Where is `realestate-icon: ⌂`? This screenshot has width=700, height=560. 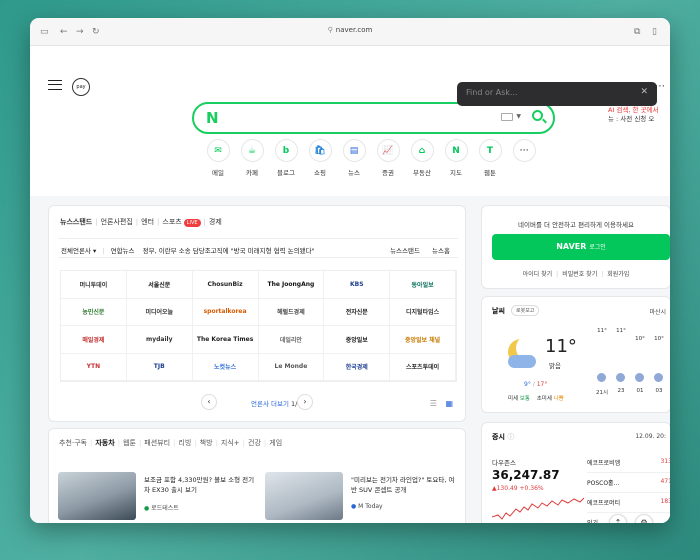
realestate-icon: ⌂ is located at coordinates (422, 150).